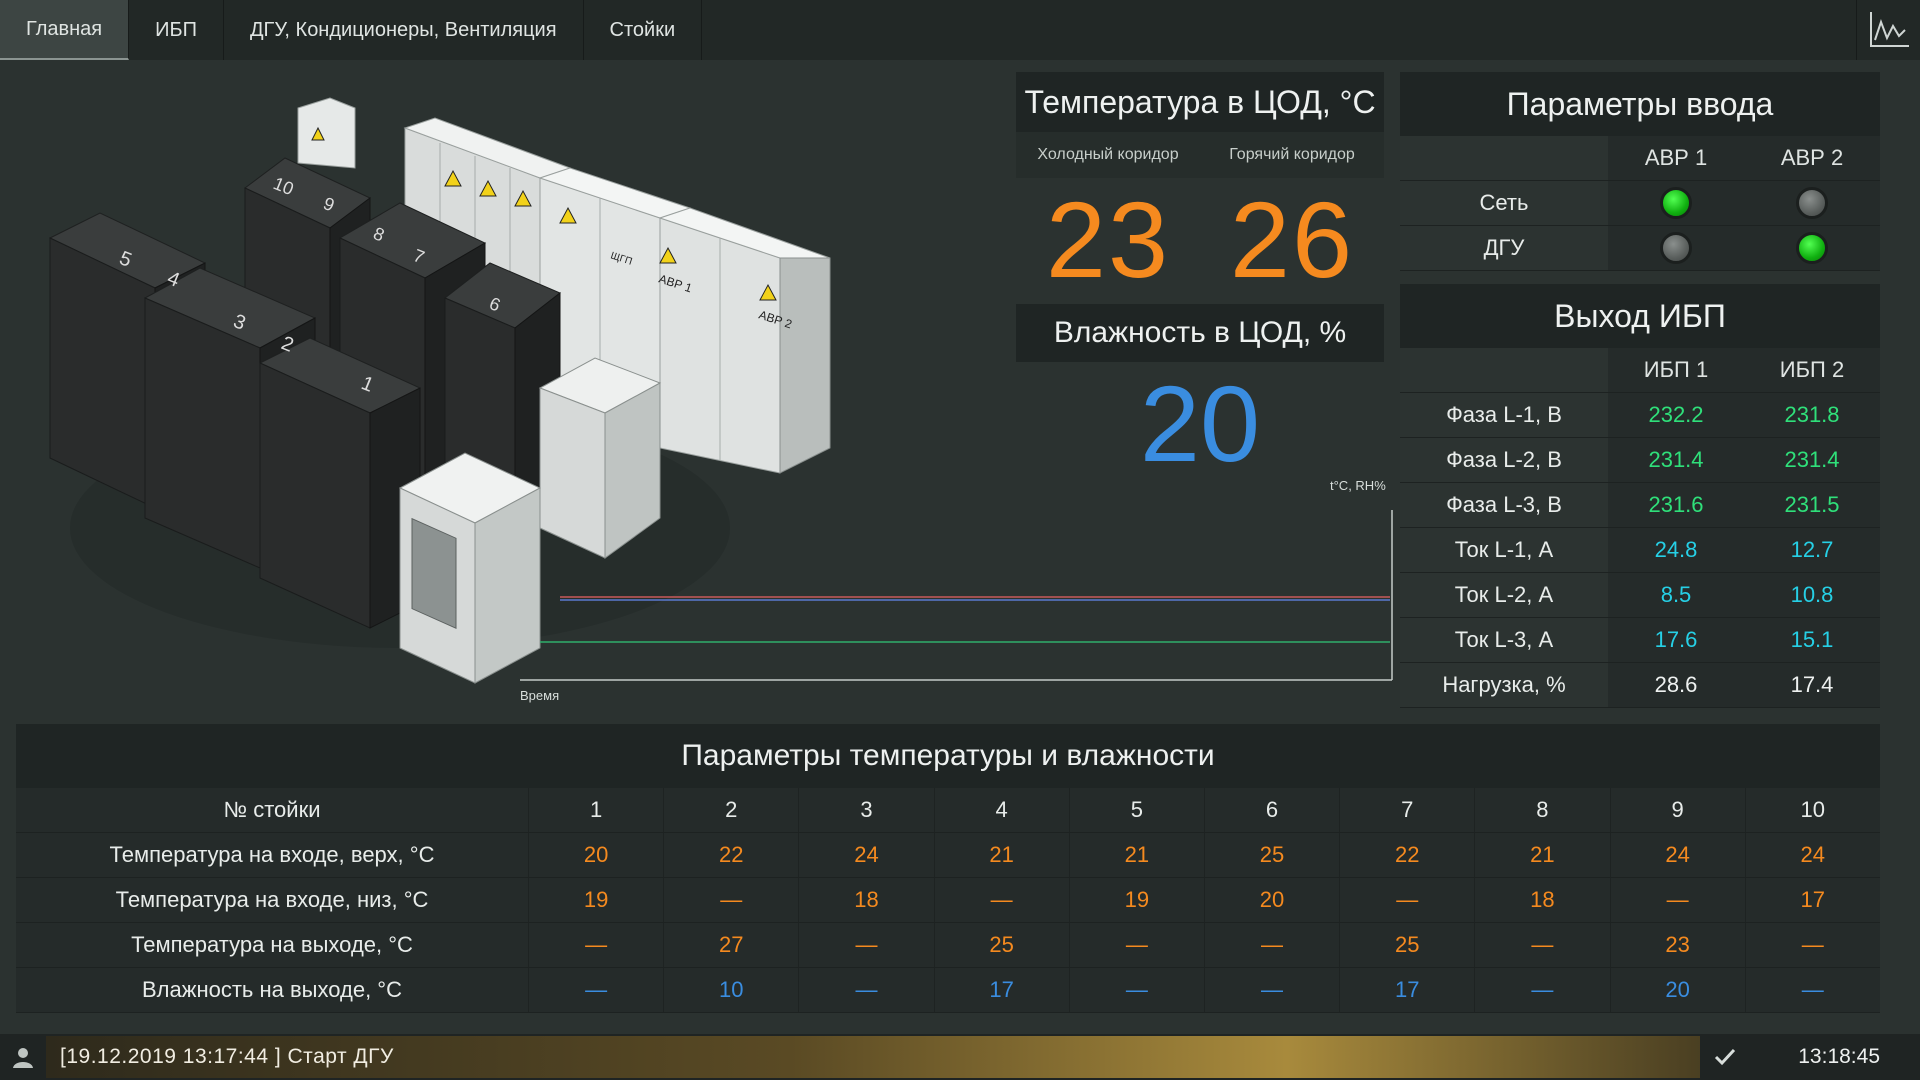 The image size is (1920, 1080). Describe the element at coordinates (1676, 158) in the screenshot. I see `input-col-header: АВР 1` at that location.